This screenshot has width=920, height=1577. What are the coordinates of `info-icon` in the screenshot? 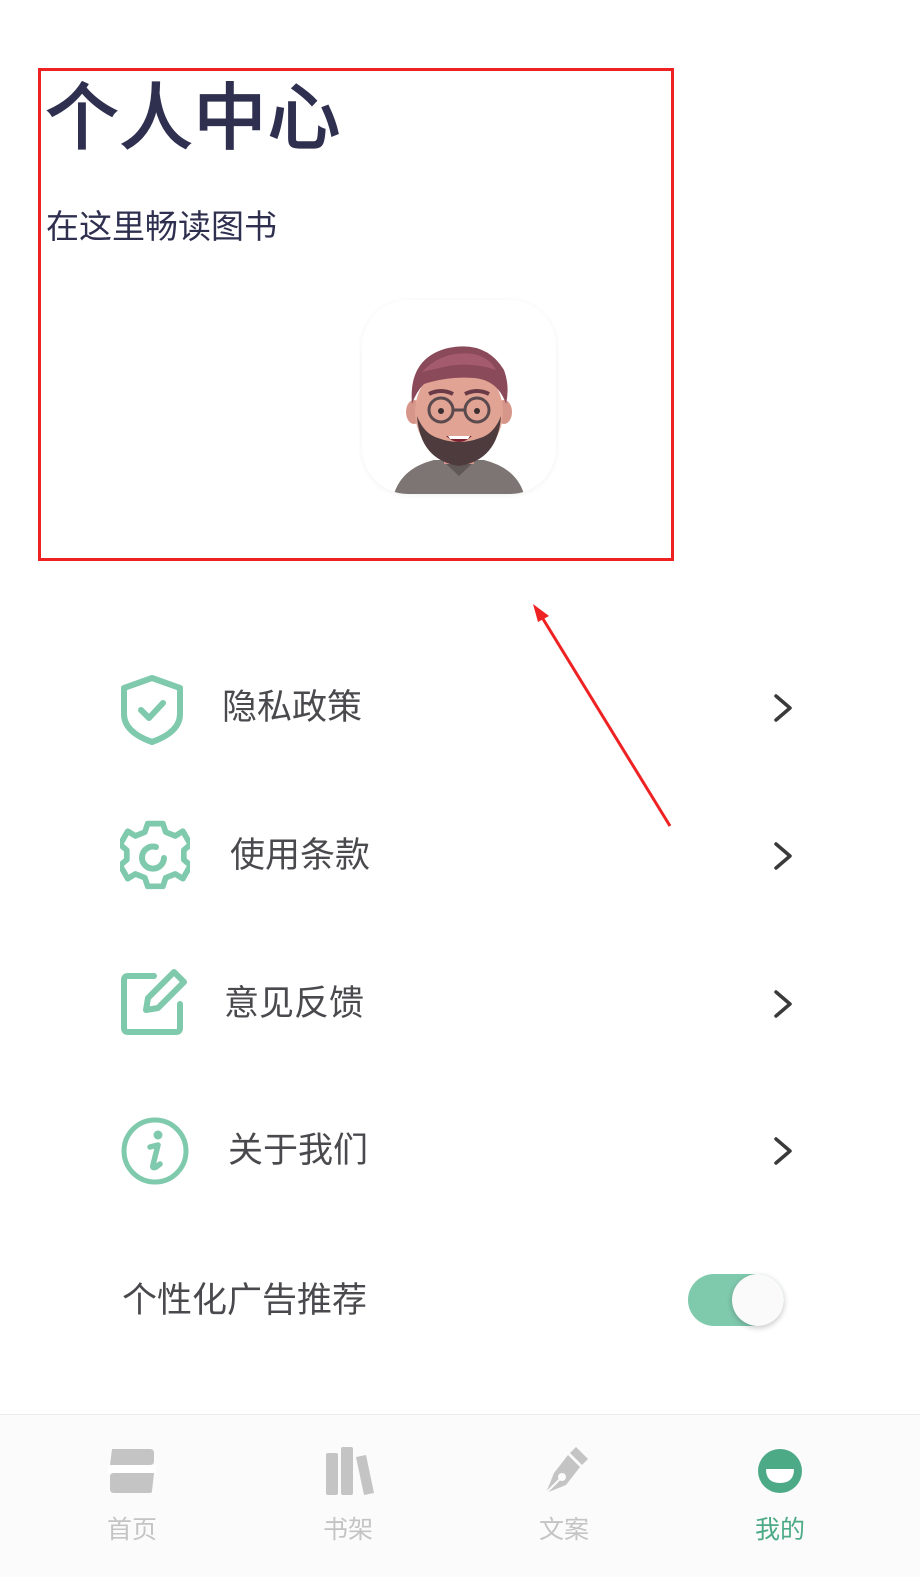 It's located at (155, 1151).